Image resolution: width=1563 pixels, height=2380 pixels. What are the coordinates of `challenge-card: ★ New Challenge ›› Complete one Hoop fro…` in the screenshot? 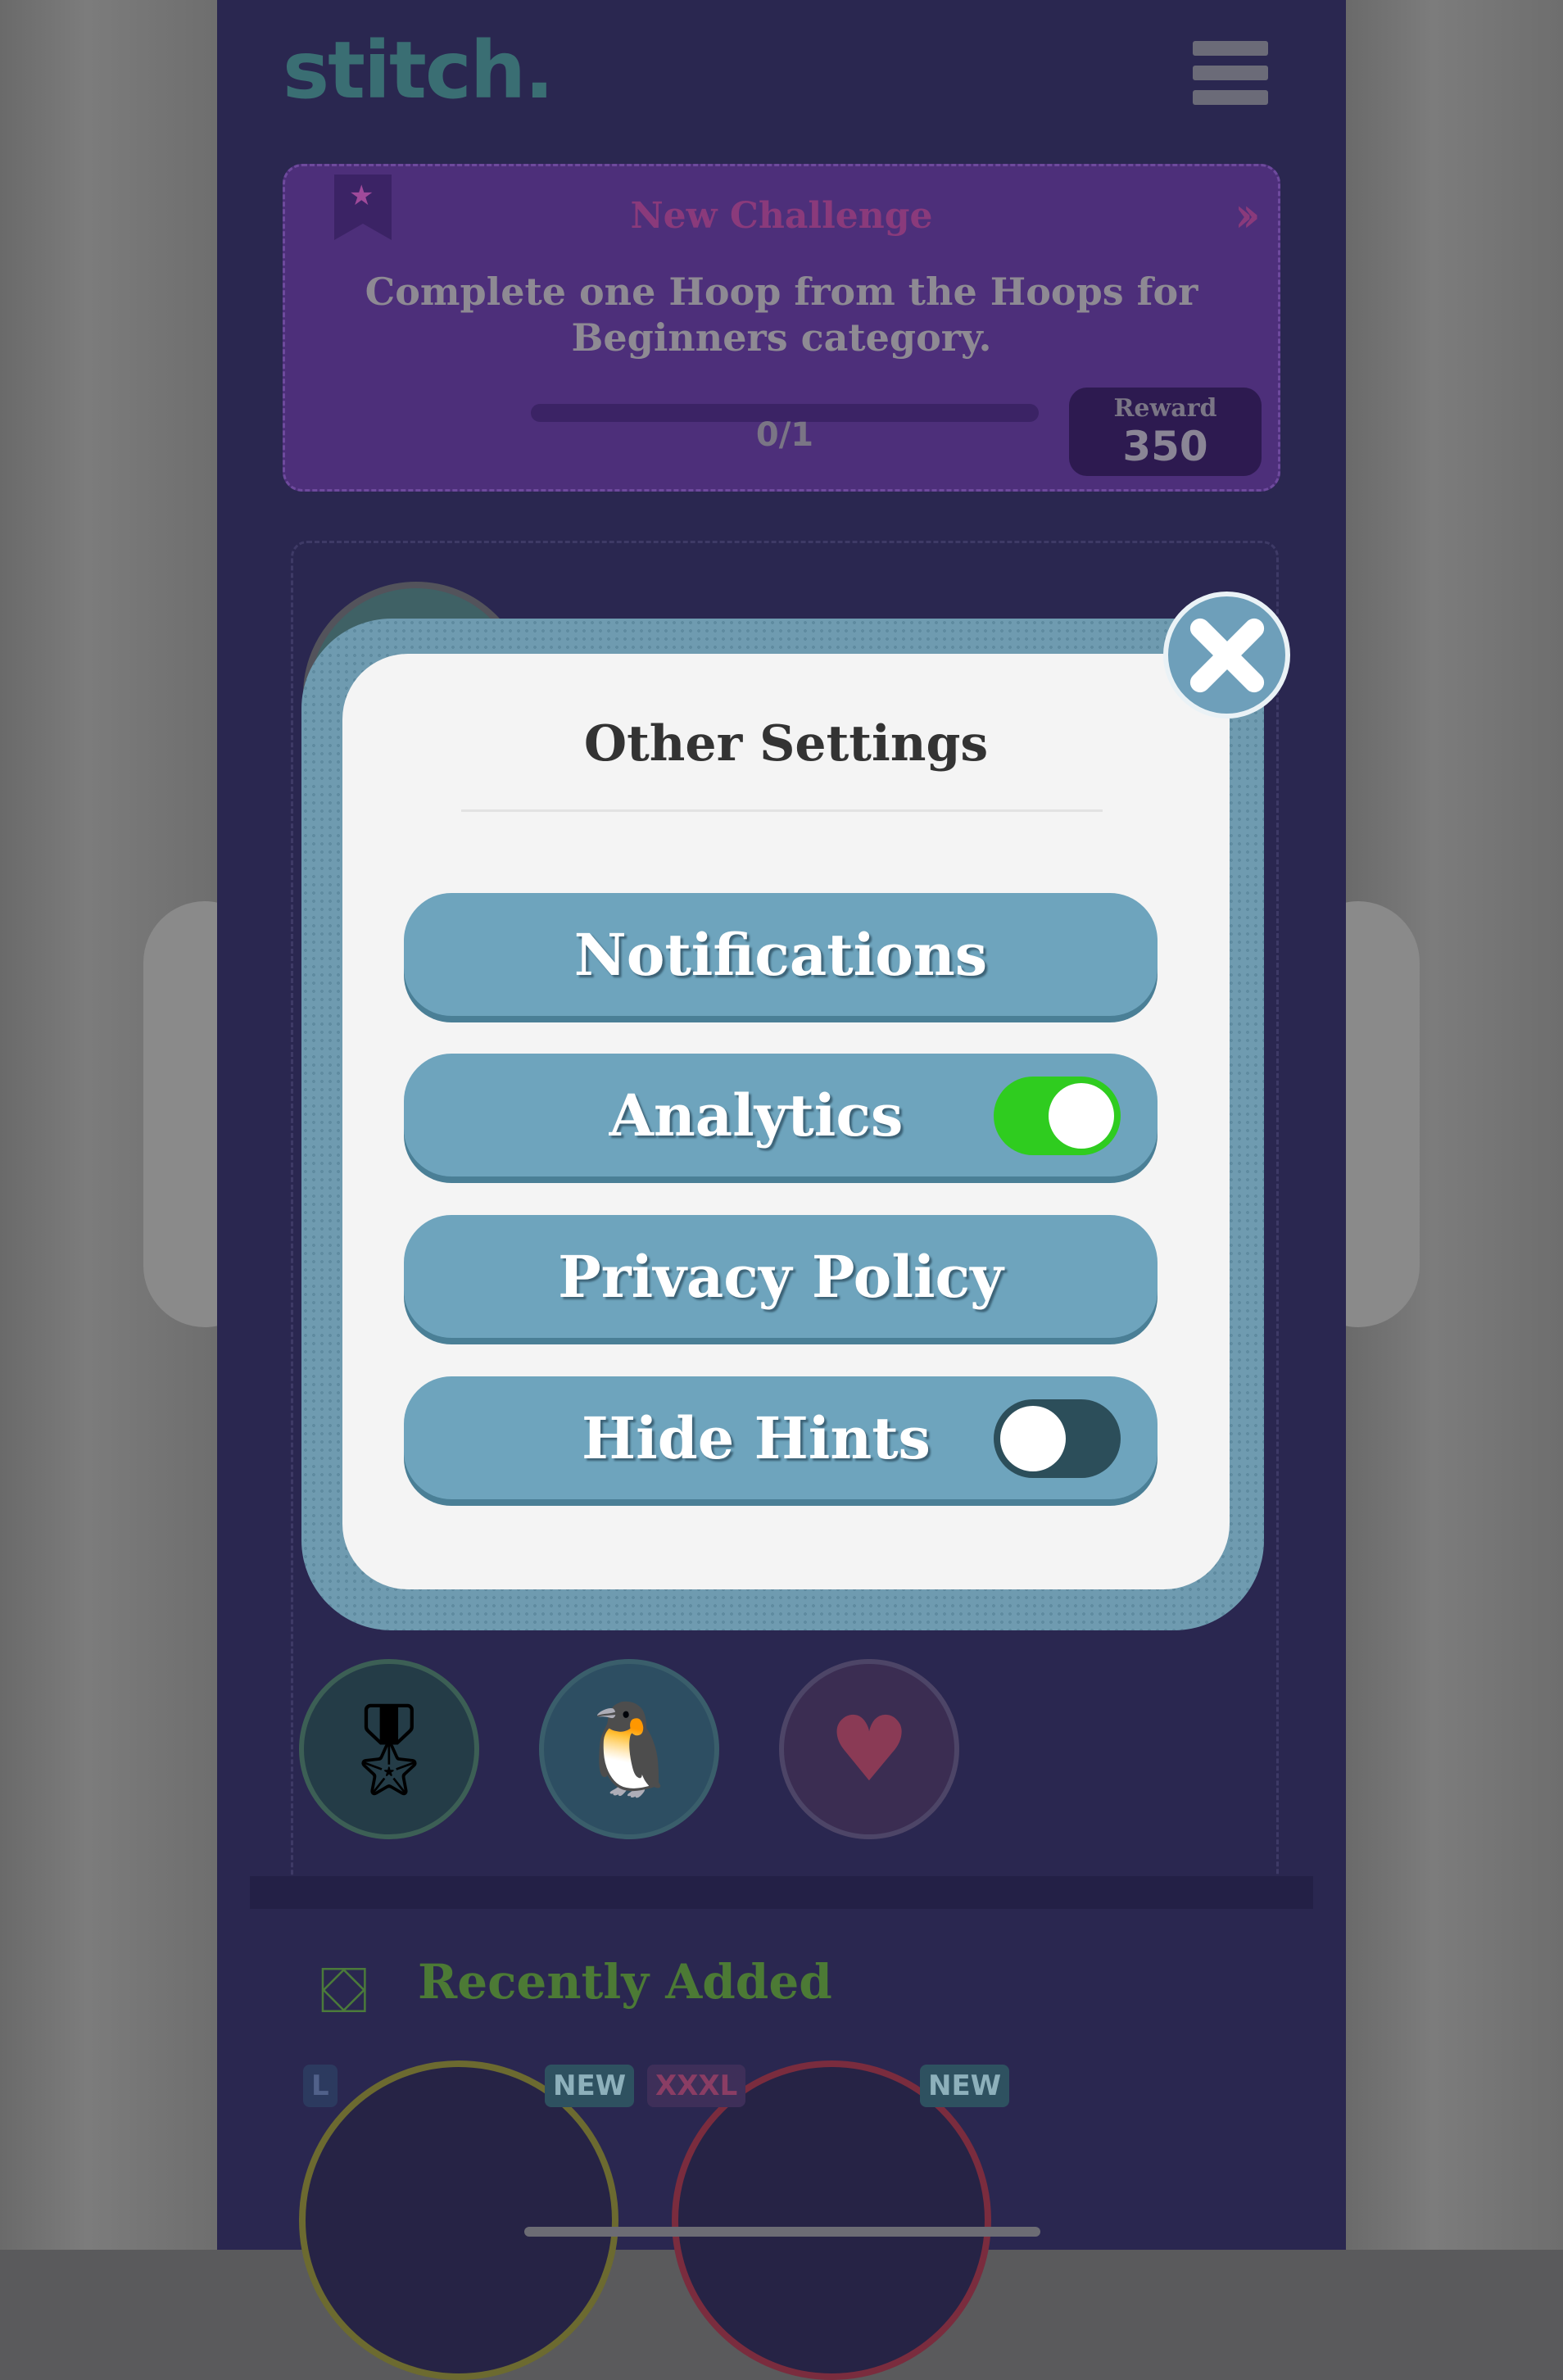 It's located at (781, 328).